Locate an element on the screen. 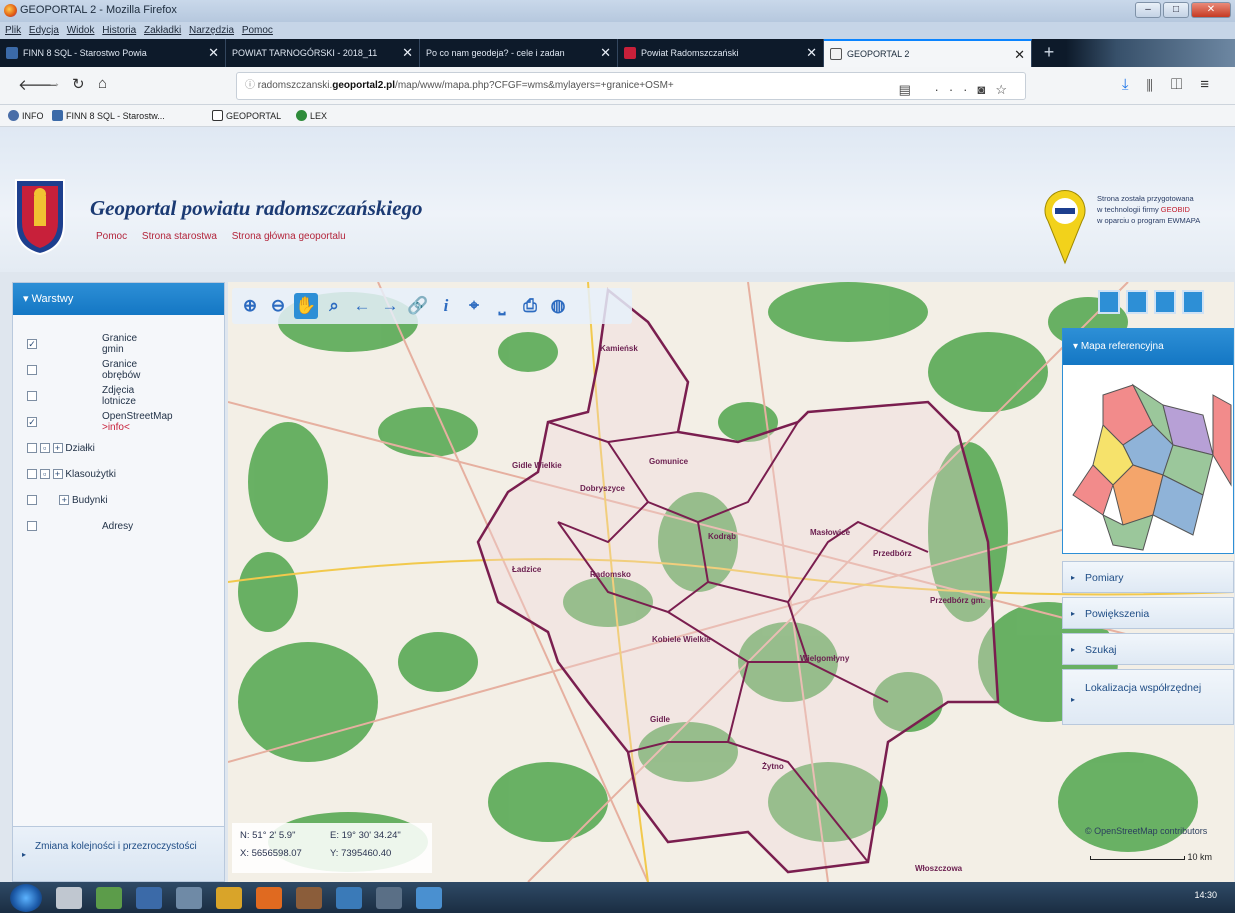 This screenshot has width=1235, height=913. geobid-link: GEOBID is located at coordinates (1175, 209).